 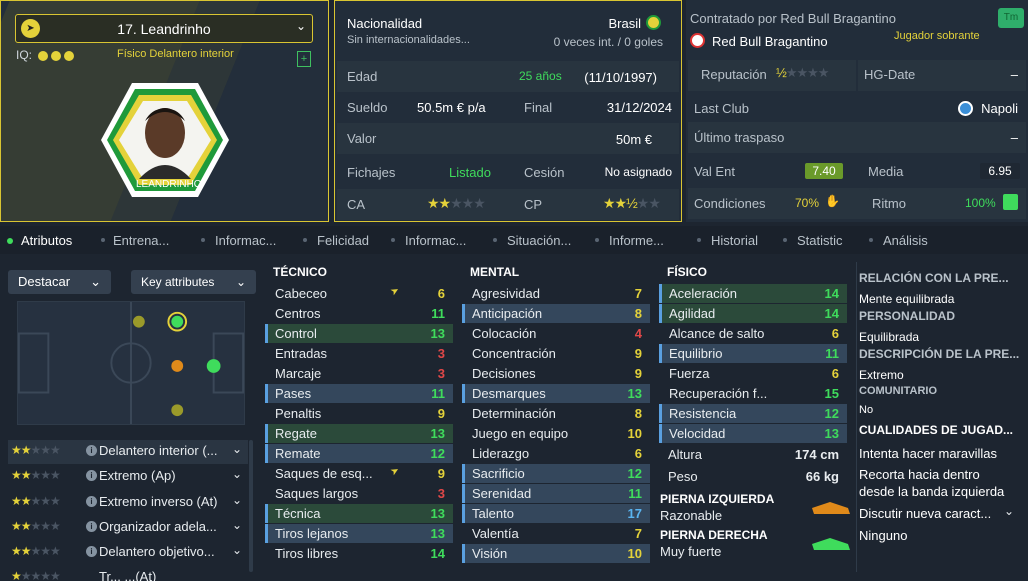 I want to click on role-row: ★★★★★ i Organizador adela... ⌄, so click(x=128, y=528).